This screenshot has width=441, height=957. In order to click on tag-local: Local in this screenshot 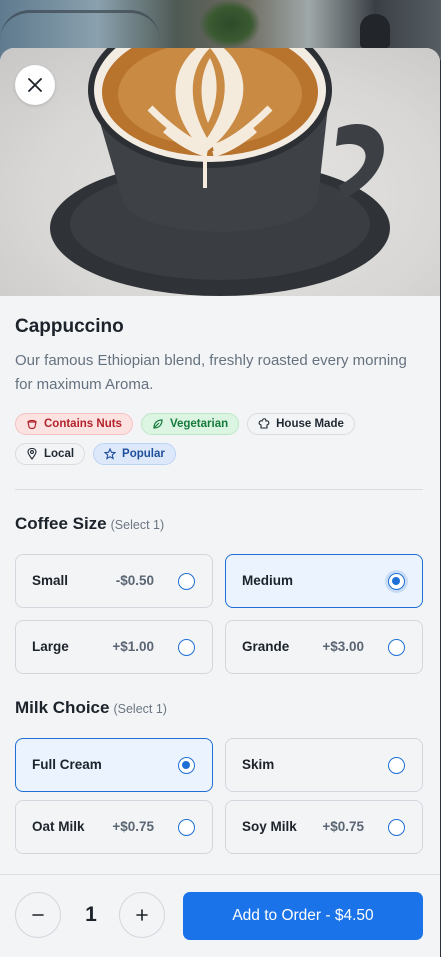, I will do `click(50, 454)`.